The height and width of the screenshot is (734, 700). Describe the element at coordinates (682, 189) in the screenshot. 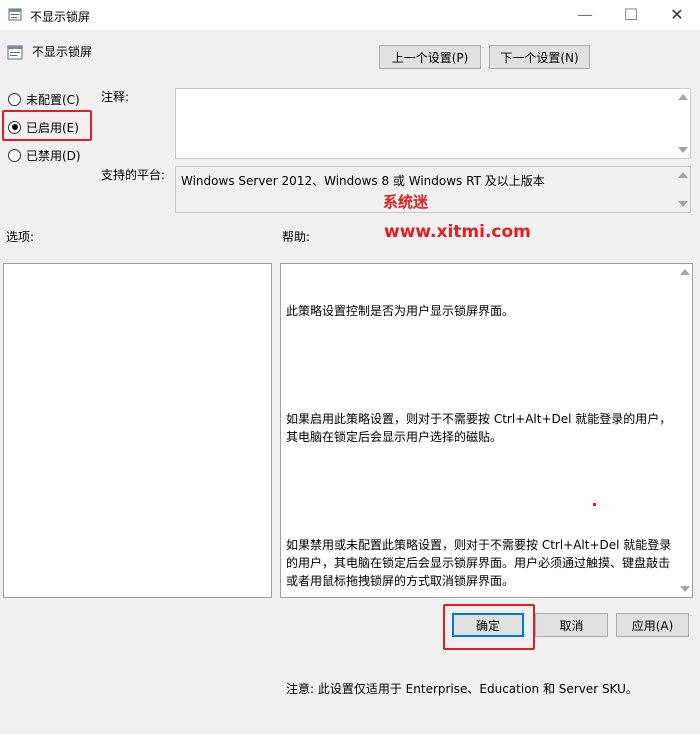

I see `platform-scrollbar` at that location.